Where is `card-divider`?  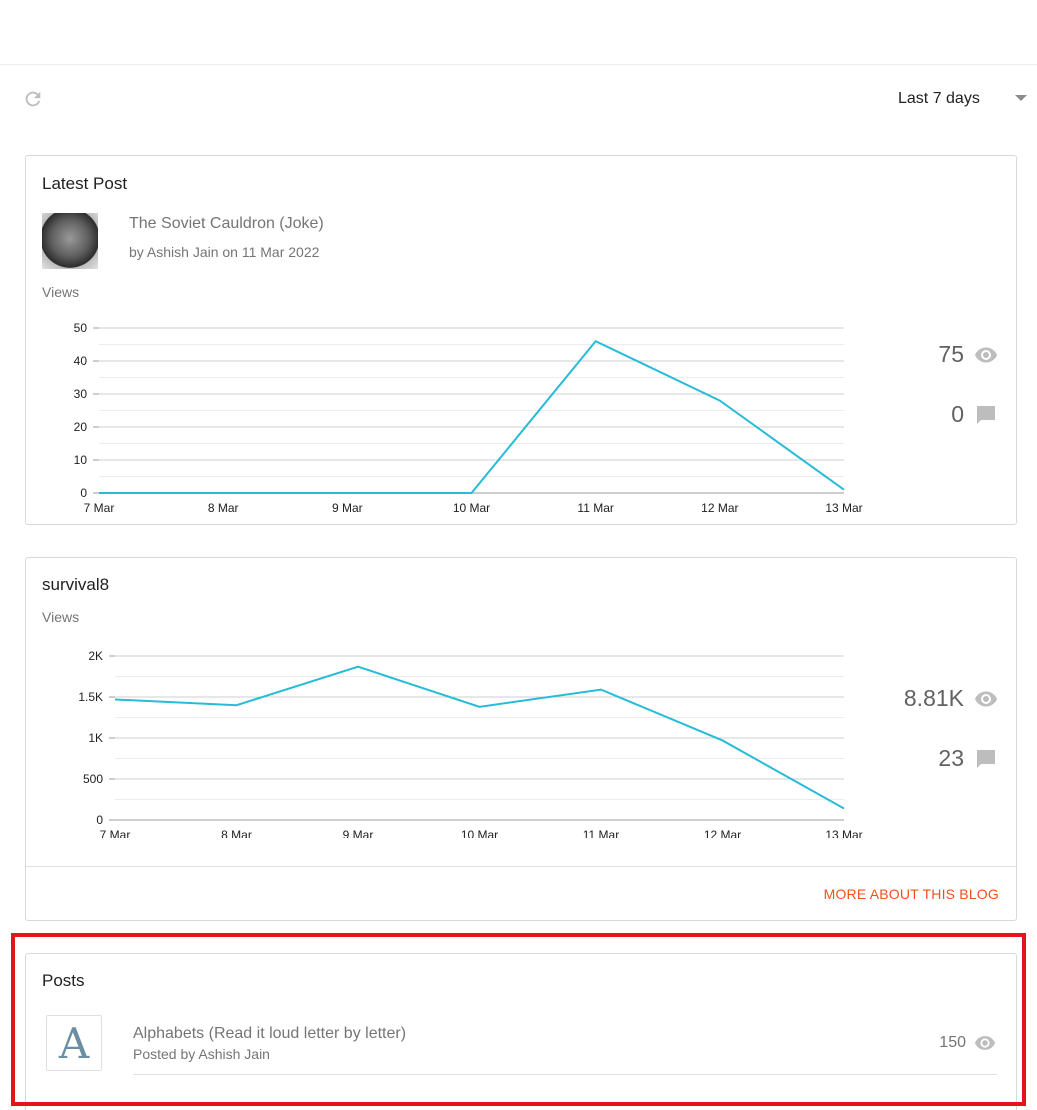
card-divider is located at coordinates (521, 866).